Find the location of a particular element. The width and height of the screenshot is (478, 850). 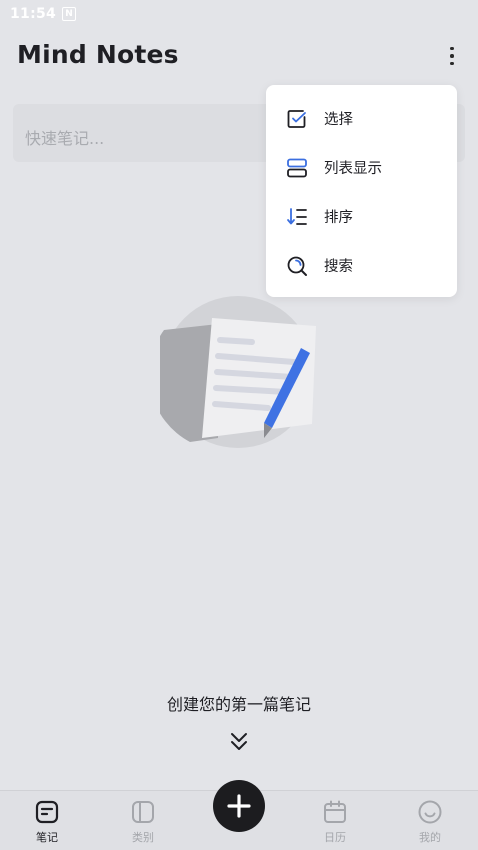

tab-calendar: 日历 is located at coordinates (335, 820).